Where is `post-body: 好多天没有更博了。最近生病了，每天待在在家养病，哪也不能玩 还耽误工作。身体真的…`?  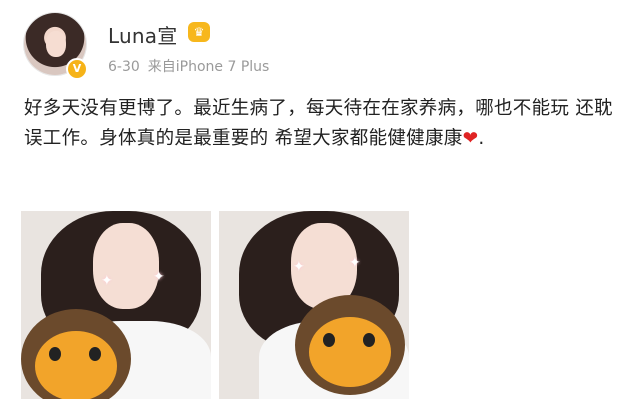 post-body: 好多天没有更博了。最近生病了，每天待在在家养病，哪也不能玩 还耽误工作。身体真的… is located at coordinates (318, 123).